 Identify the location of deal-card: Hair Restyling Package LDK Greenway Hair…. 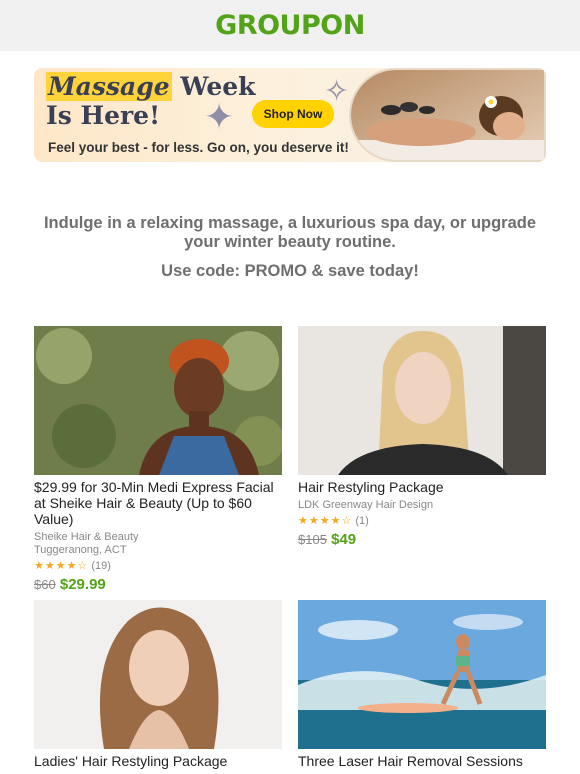
(422, 437).